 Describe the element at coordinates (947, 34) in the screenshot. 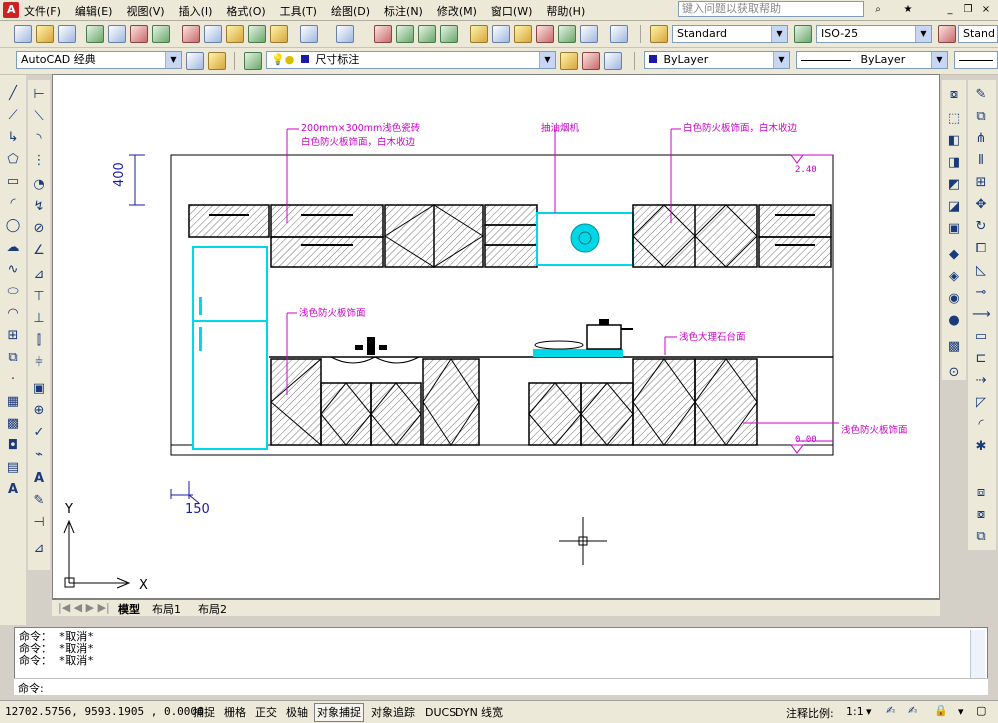

I see `table-style-icon` at that location.